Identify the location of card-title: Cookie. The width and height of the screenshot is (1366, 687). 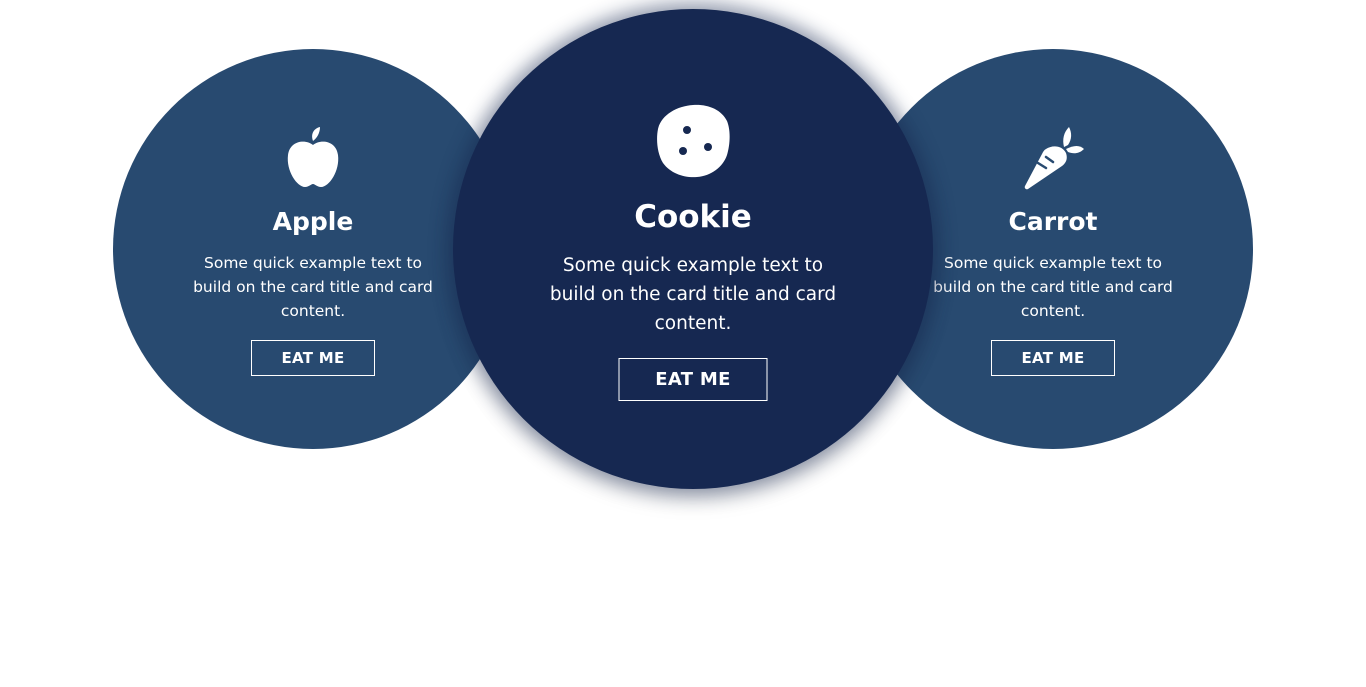
(693, 217).